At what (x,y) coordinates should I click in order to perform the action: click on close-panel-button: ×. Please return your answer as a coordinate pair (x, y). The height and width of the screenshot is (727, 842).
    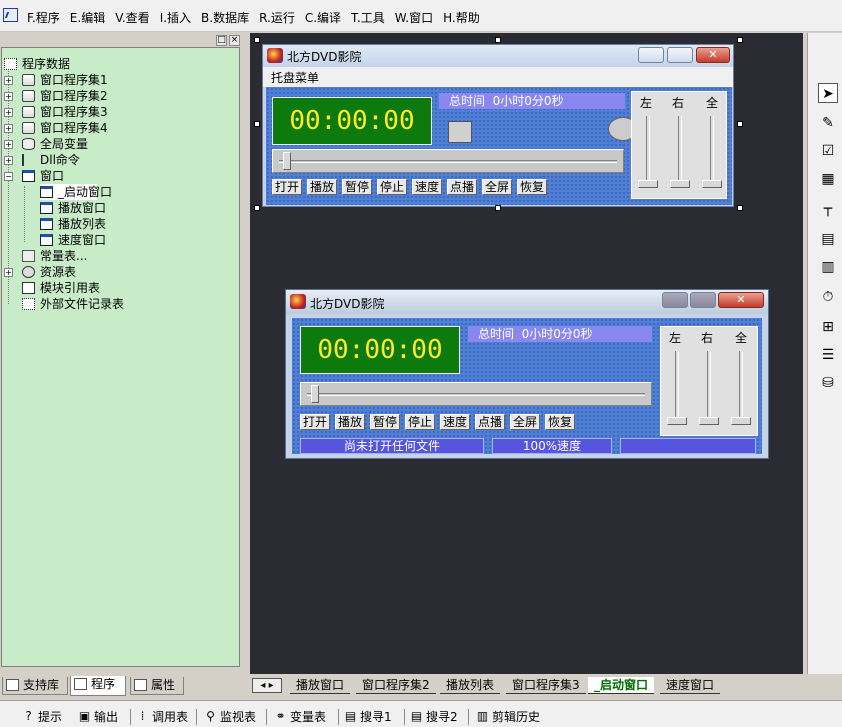
    Looking at the image, I should click on (234, 40).